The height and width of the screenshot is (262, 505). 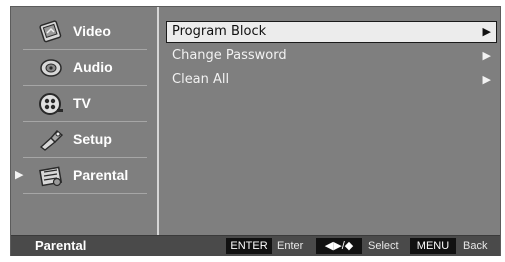 What do you see at coordinates (249, 246) in the screenshot?
I see `enter-key-badge: ENTER` at bounding box center [249, 246].